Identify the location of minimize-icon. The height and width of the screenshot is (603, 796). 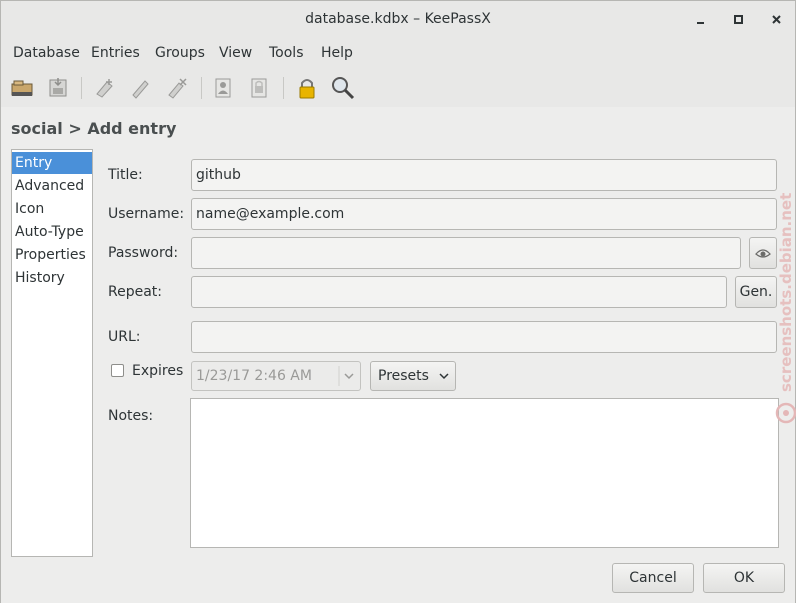
(700, 23).